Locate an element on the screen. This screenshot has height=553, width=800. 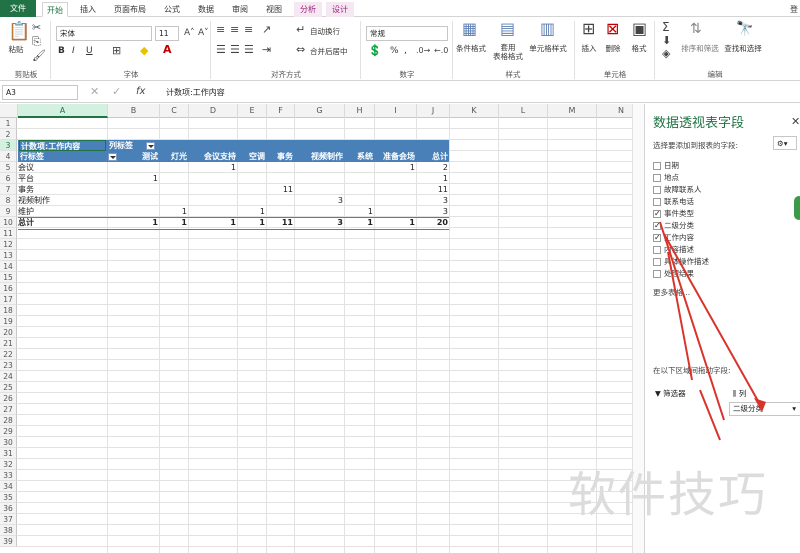
watermark-text: 软件技巧 is located at coordinates (668, 495).